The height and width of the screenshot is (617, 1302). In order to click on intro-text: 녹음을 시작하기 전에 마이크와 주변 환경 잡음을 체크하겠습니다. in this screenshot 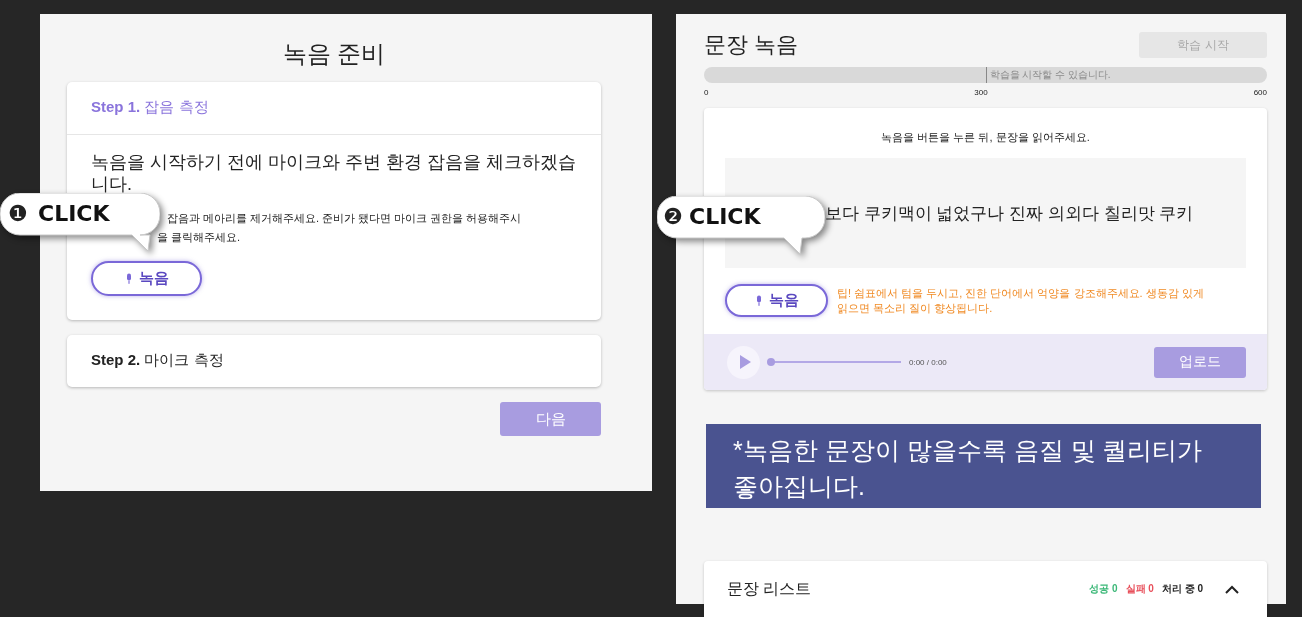, I will do `click(334, 173)`.